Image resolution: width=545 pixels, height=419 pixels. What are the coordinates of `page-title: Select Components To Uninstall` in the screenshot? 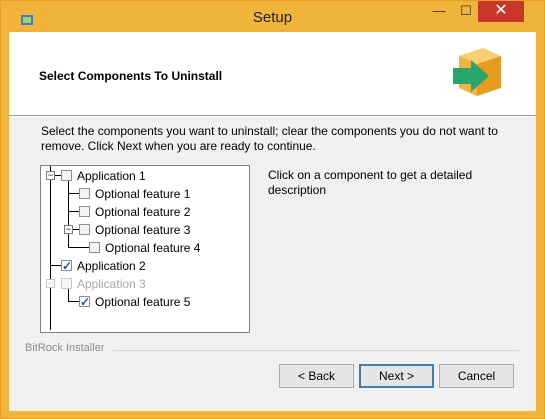 It's located at (131, 76).